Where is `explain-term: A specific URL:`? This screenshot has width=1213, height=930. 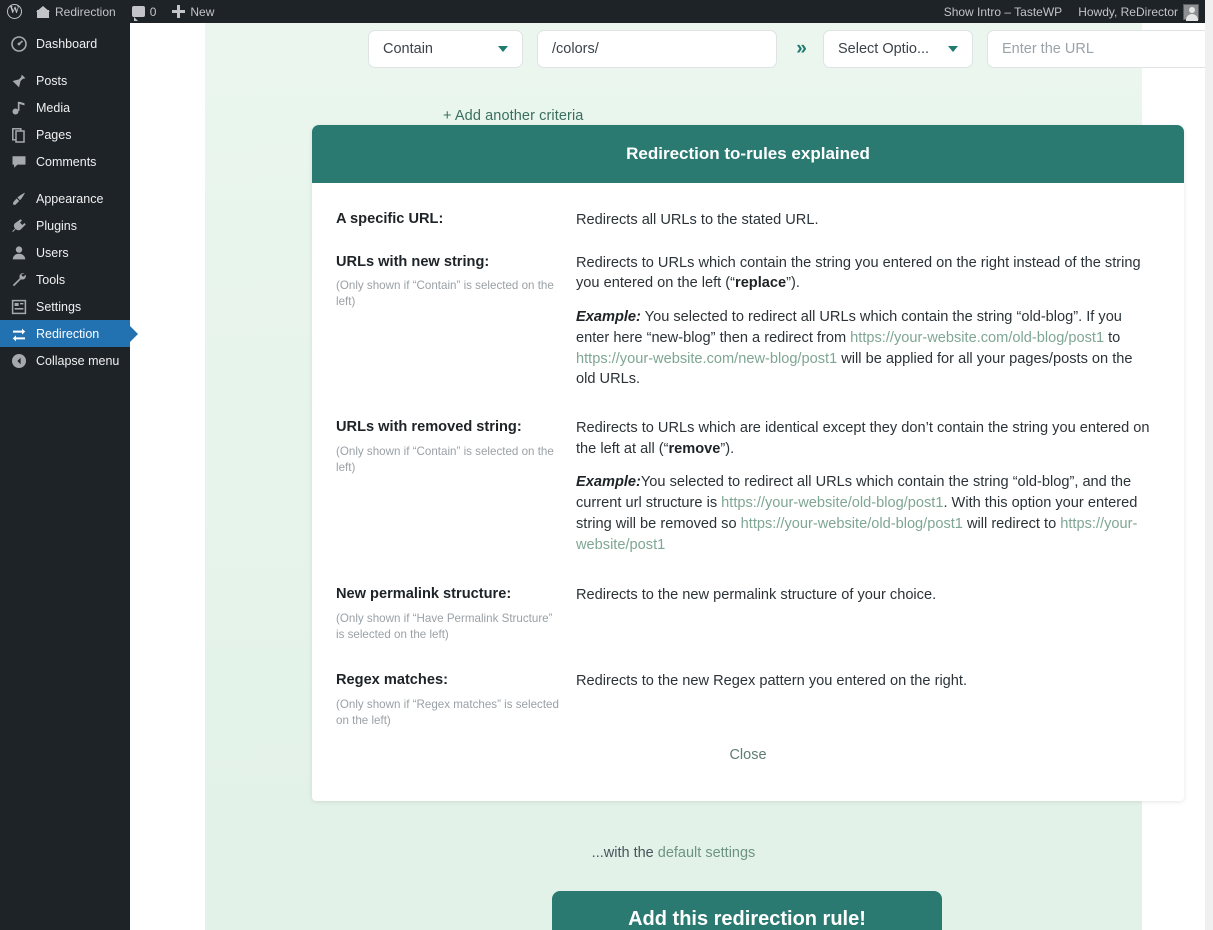 explain-term: A specific URL: is located at coordinates (390, 219).